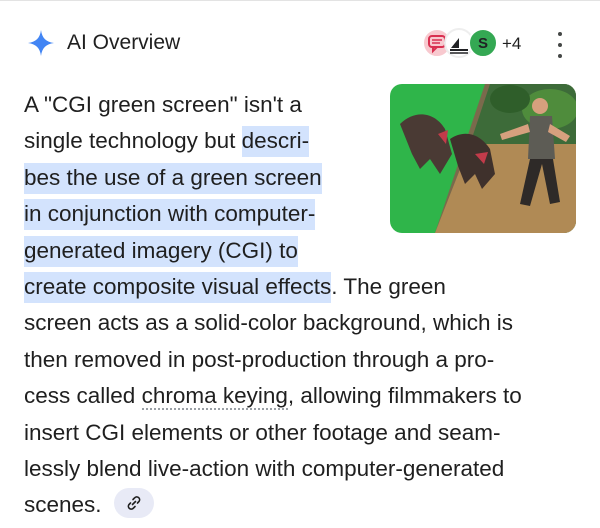 This screenshot has width=600, height=528. I want to click on text-line: generated imagery (CGI) to, so click(304, 251).